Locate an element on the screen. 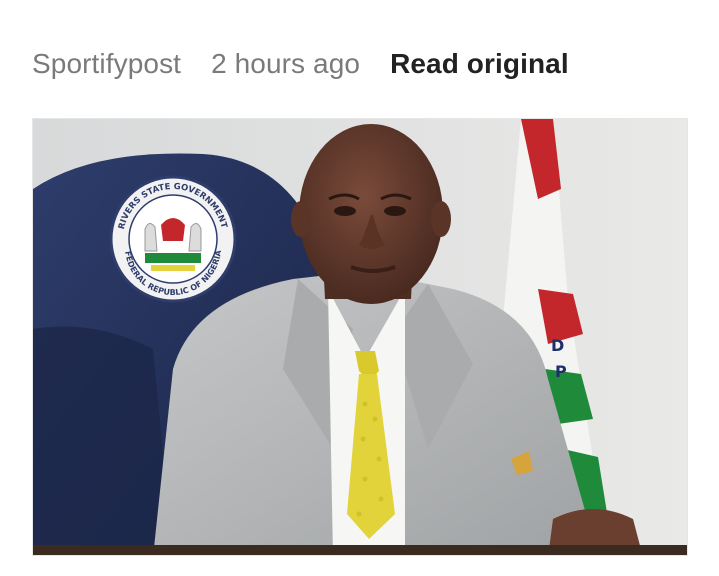 The height and width of the screenshot is (576, 719). timestamp: 2 hours ago is located at coordinates (286, 63).